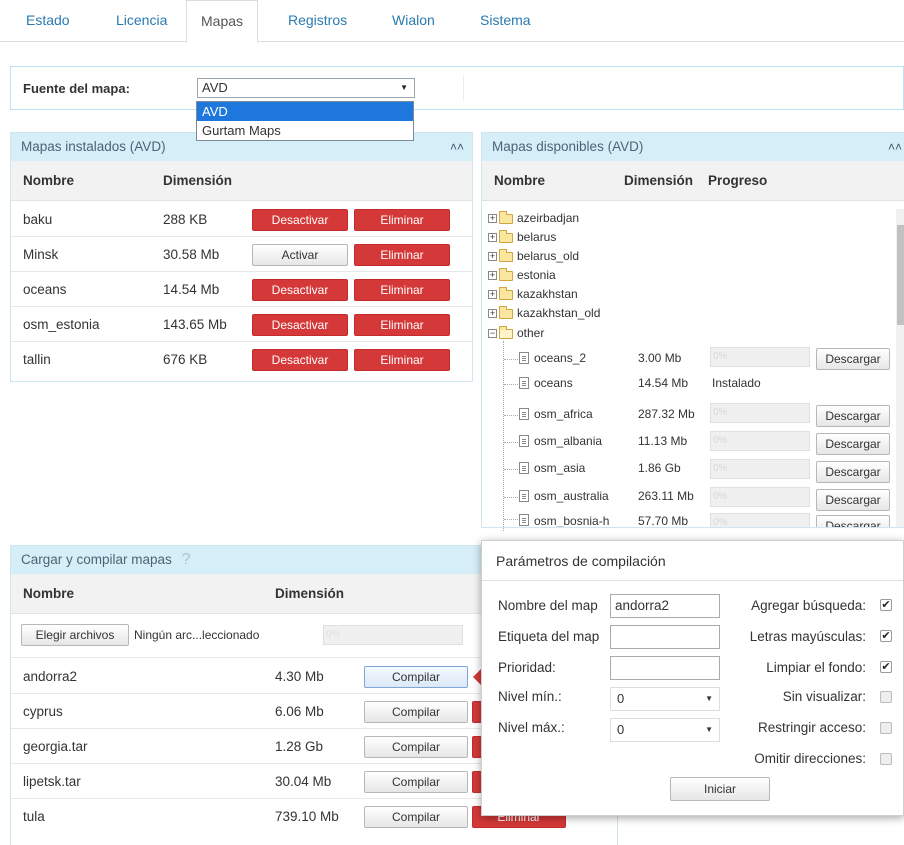  I want to click on map-source-option: Gurtam Maps, so click(305, 130).